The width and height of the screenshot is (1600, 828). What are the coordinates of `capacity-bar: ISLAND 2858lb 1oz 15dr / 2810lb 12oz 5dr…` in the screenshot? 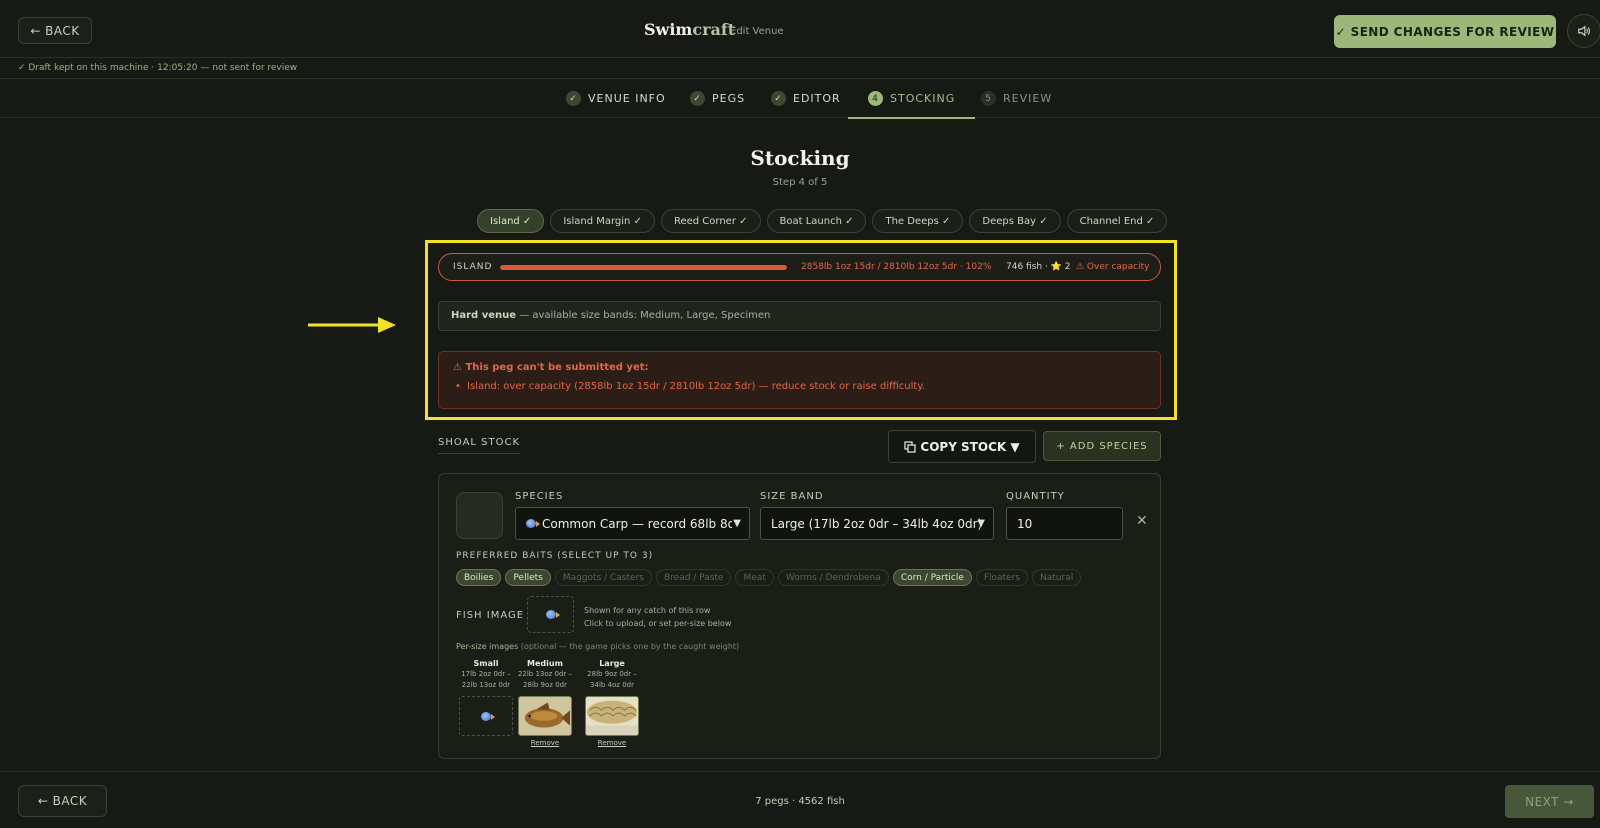 It's located at (799, 267).